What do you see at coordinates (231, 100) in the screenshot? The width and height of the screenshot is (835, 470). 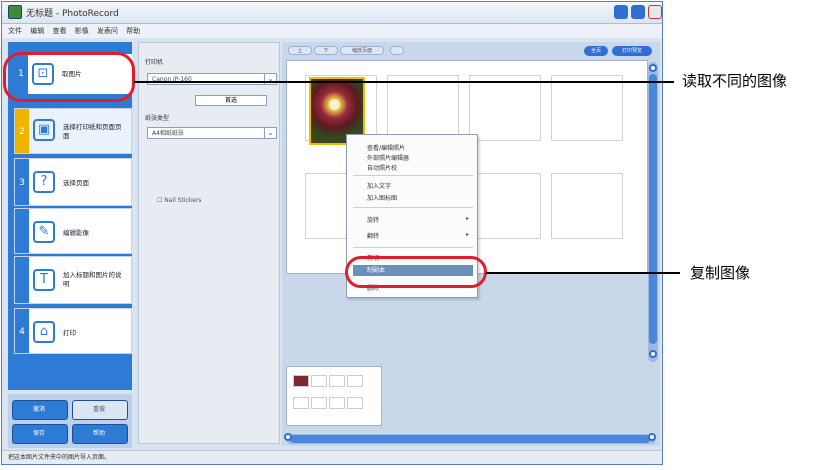 I see `preferences-button: 首选` at bounding box center [231, 100].